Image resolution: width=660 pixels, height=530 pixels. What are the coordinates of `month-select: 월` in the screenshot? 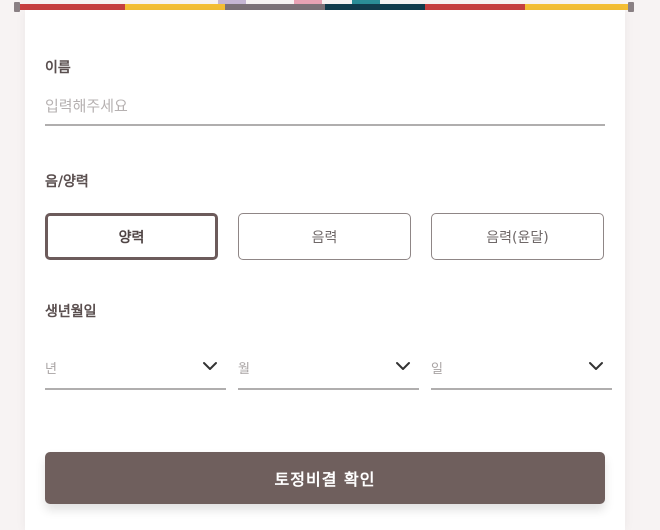 It's located at (328, 370).